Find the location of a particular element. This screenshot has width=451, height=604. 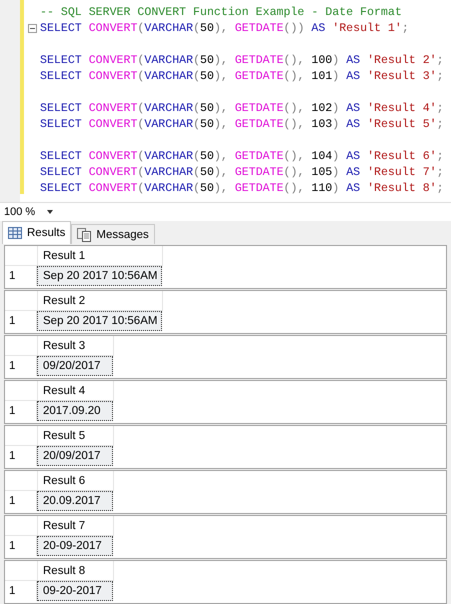

column-header: Result 6 is located at coordinates (76, 481).